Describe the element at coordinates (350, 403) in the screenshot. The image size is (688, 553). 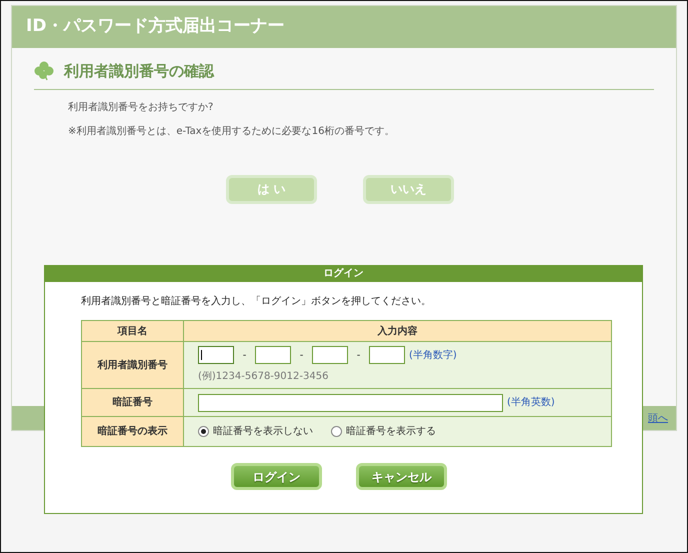
I see `password-field` at that location.